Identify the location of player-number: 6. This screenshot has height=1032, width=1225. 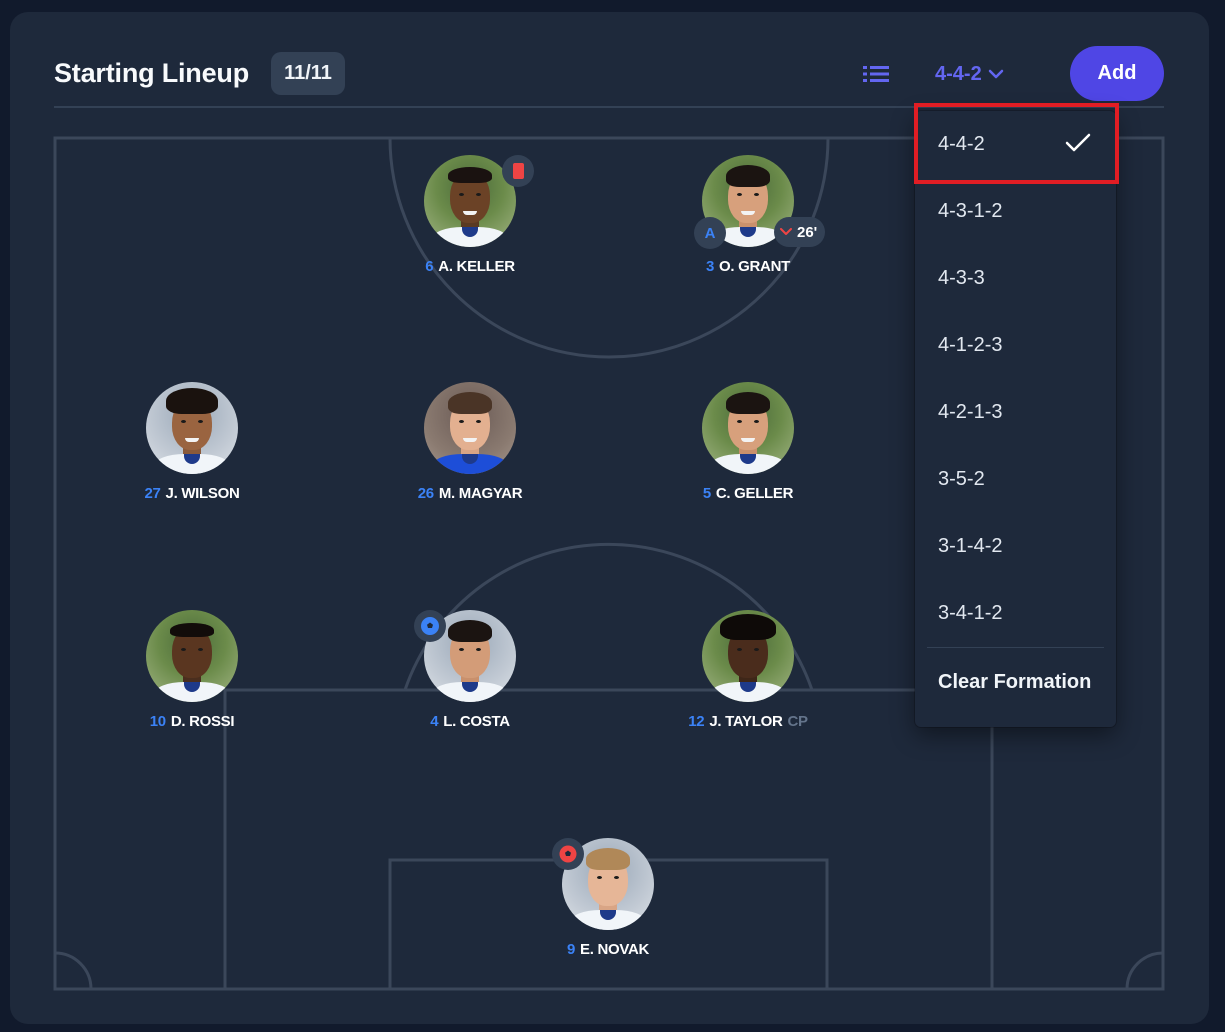
(429, 266).